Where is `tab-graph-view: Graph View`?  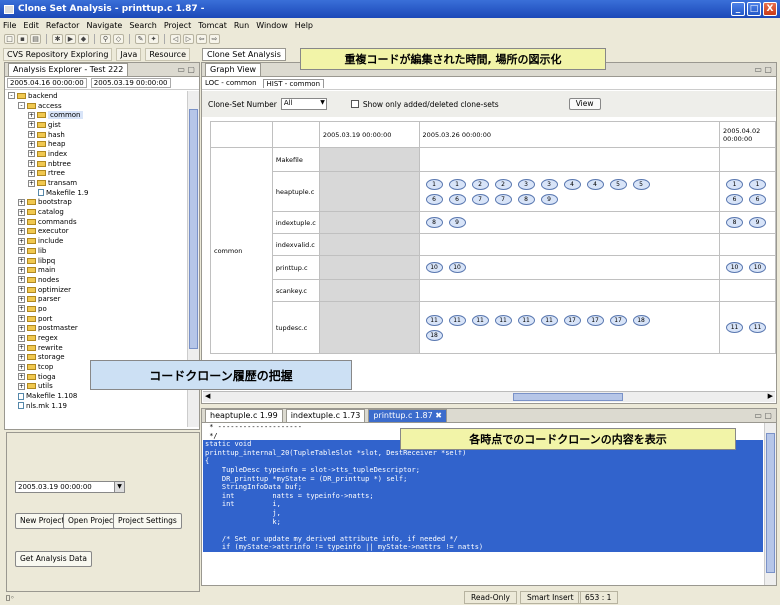
tab-graph-view: Graph View is located at coordinates (233, 69).